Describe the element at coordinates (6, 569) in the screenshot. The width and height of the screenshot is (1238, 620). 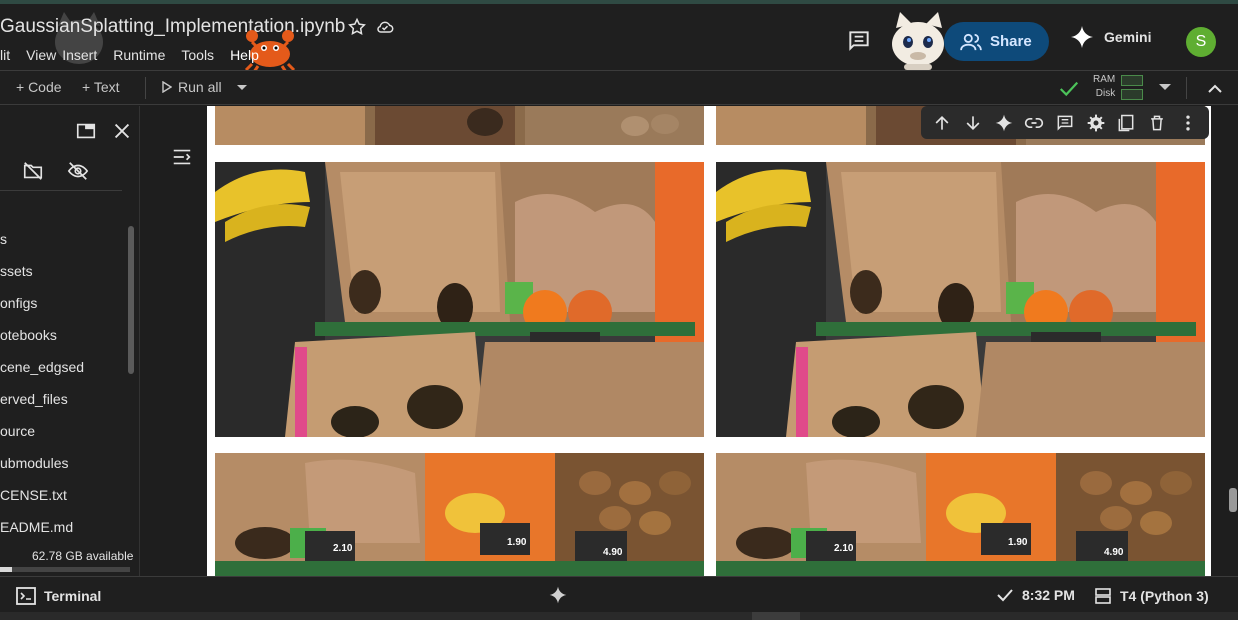
I see `disk-usage-fill` at that location.